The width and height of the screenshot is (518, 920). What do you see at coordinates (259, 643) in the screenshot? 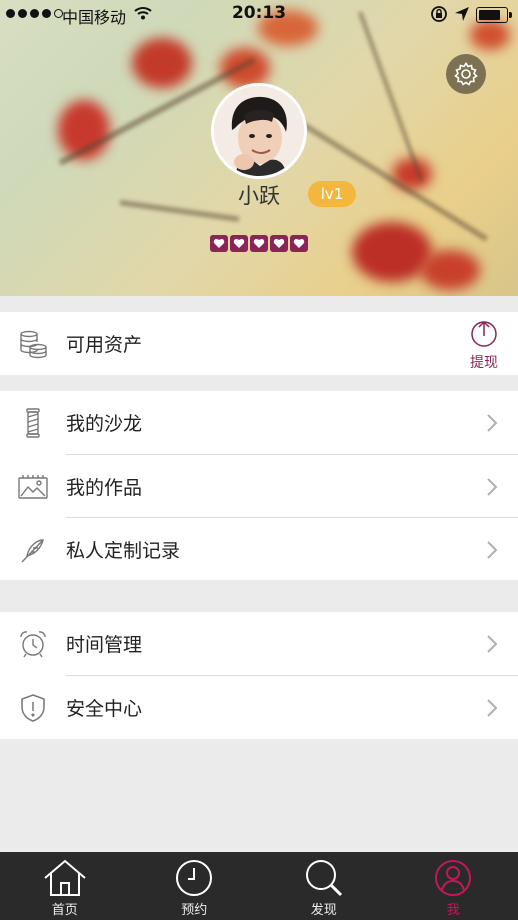
I see `menu-item-time-management: 时间管理` at bounding box center [259, 643].